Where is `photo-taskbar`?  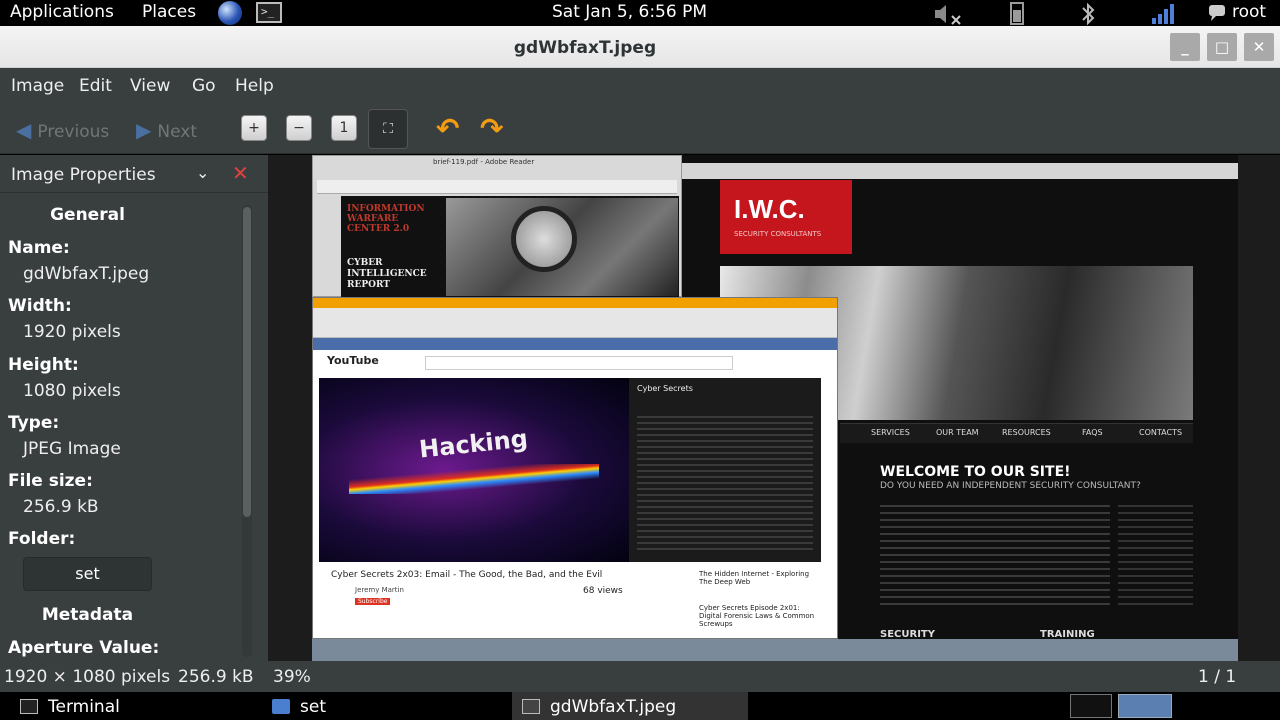 photo-taskbar is located at coordinates (775, 650).